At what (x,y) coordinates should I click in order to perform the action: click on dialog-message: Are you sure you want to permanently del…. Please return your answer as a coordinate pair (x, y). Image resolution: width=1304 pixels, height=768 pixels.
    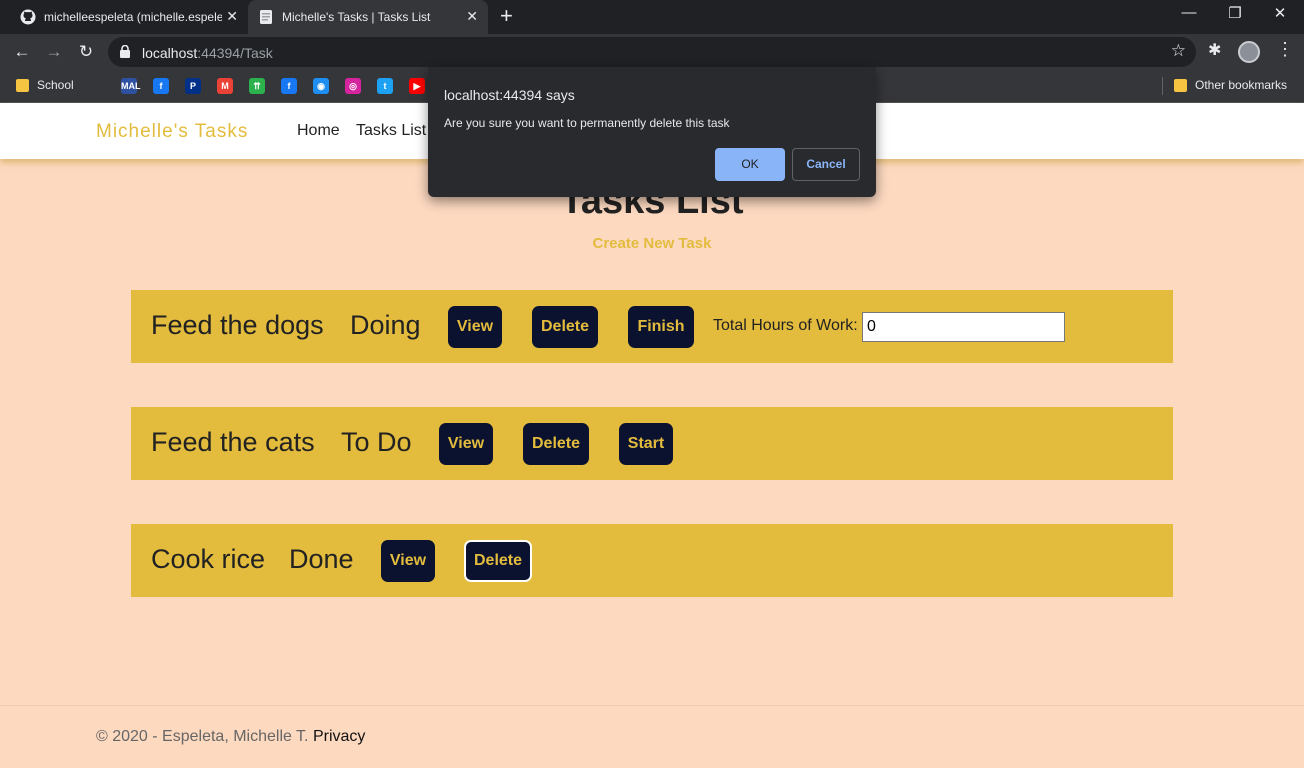
    Looking at the image, I should click on (587, 123).